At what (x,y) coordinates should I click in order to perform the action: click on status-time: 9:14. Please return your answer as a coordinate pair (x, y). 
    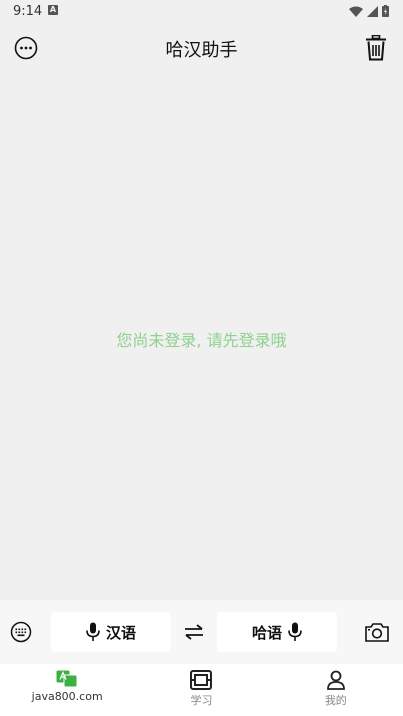
    Looking at the image, I should click on (28, 11).